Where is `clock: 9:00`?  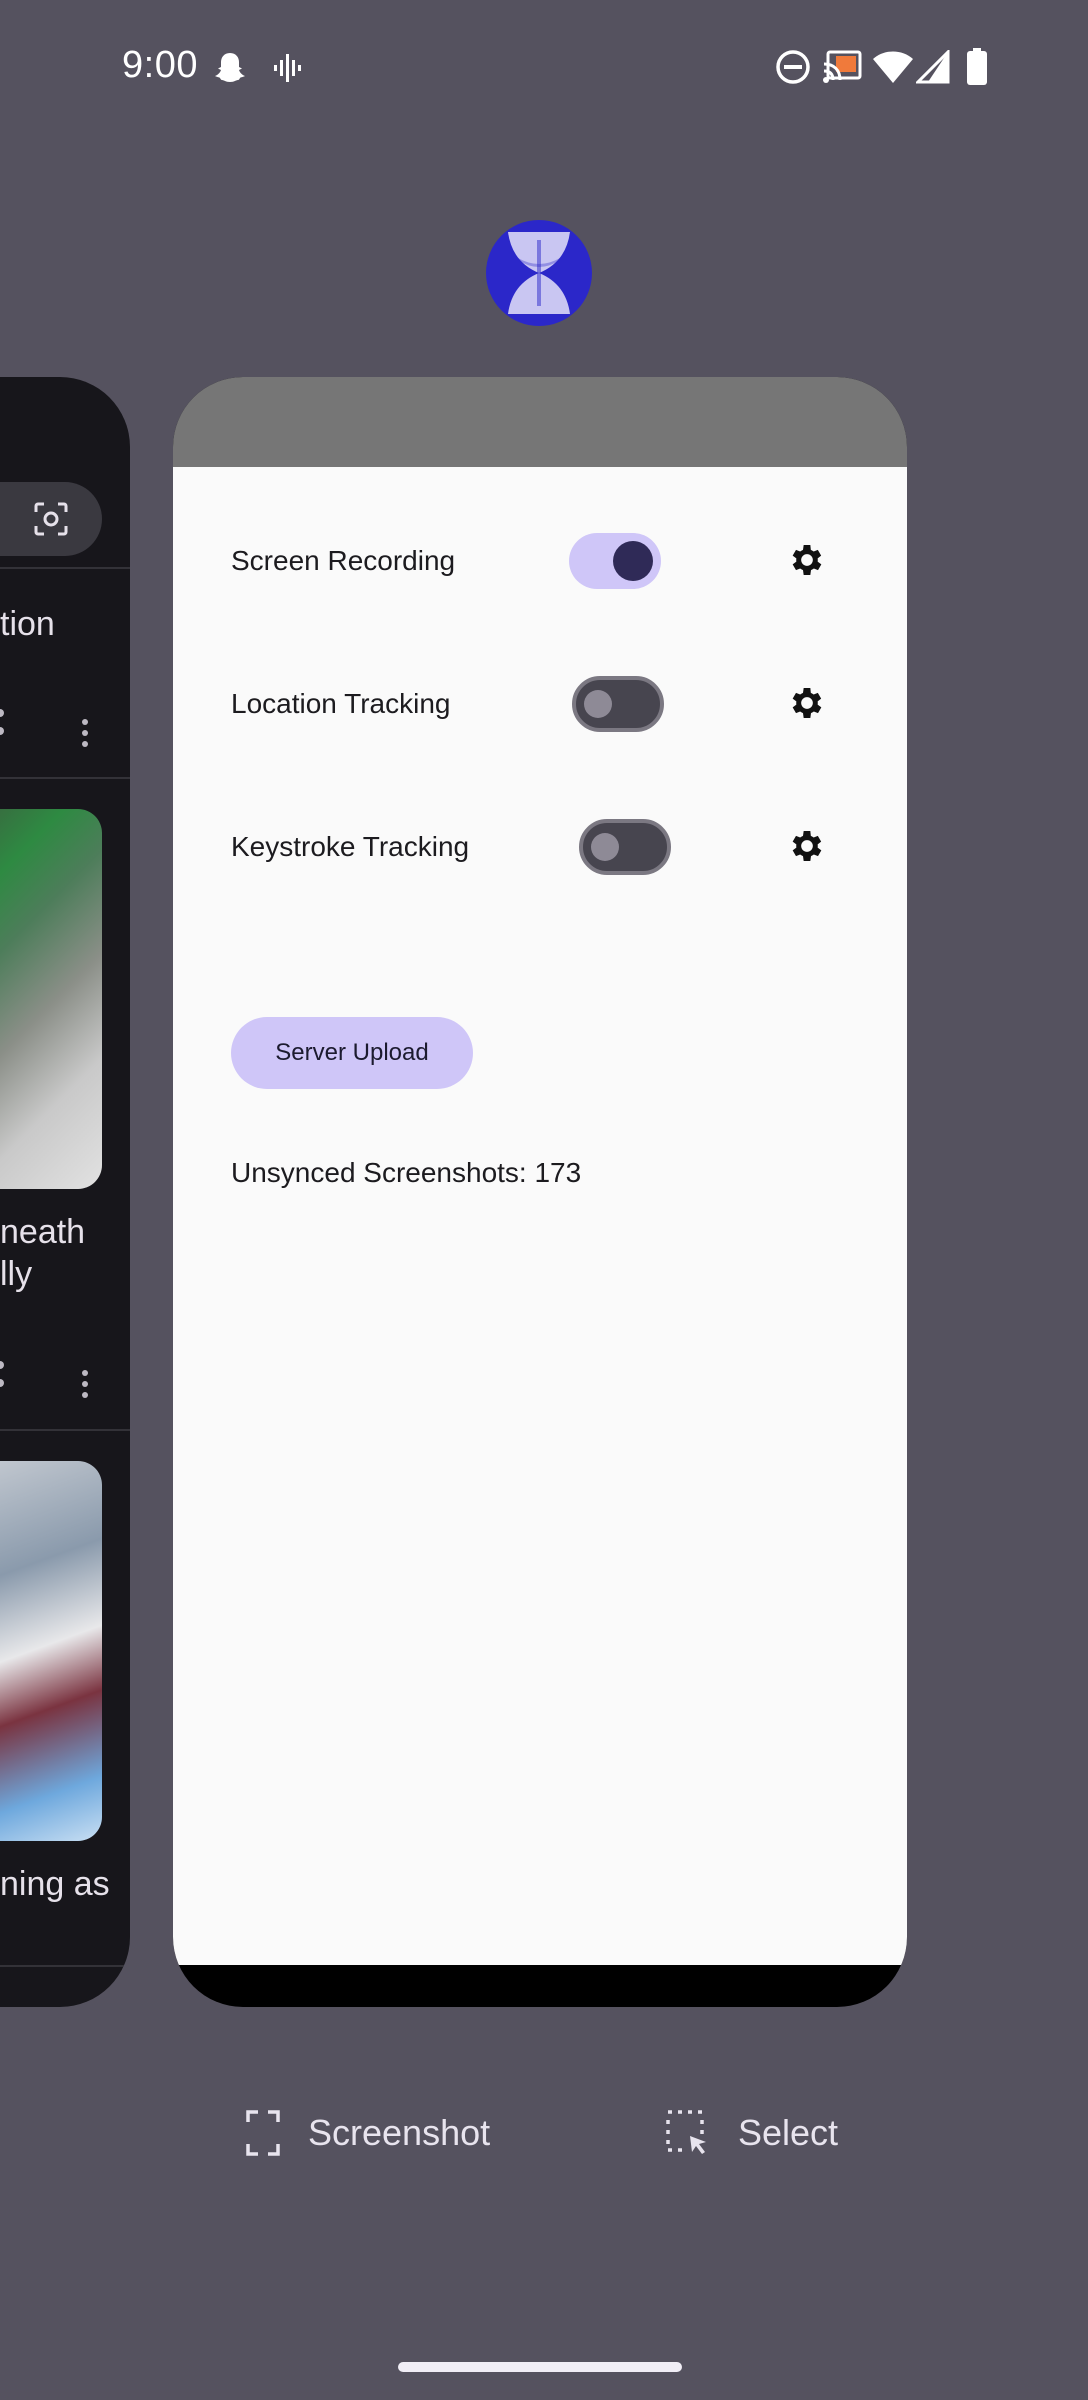 clock: 9:00 is located at coordinates (160, 65).